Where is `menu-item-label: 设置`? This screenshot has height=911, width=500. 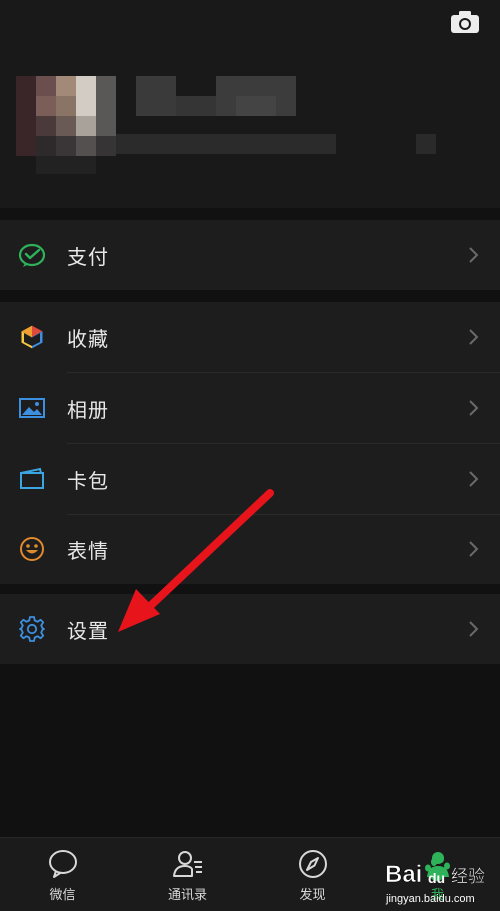 menu-item-label: 设置 is located at coordinates (88, 630).